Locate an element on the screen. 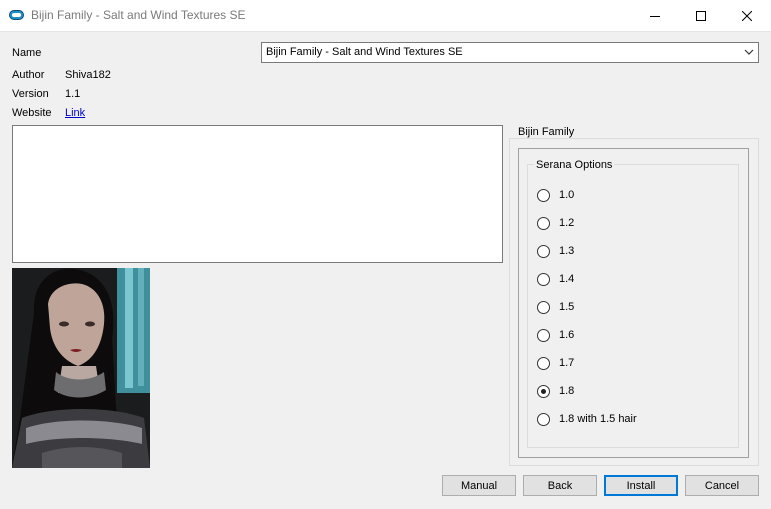 This screenshot has width=771, height=509. option-1-8: 1.8 is located at coordinates (555, 391).